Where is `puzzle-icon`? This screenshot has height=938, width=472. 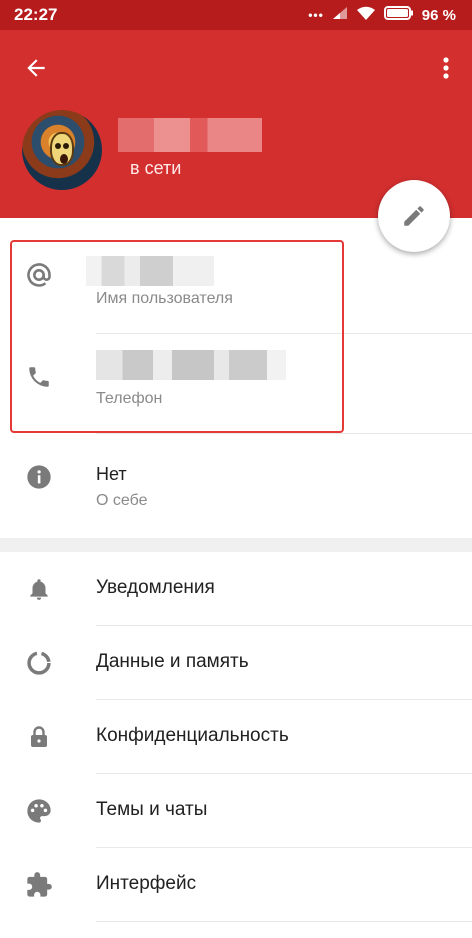 puzzle-icon is located at coordinates (39, 885).